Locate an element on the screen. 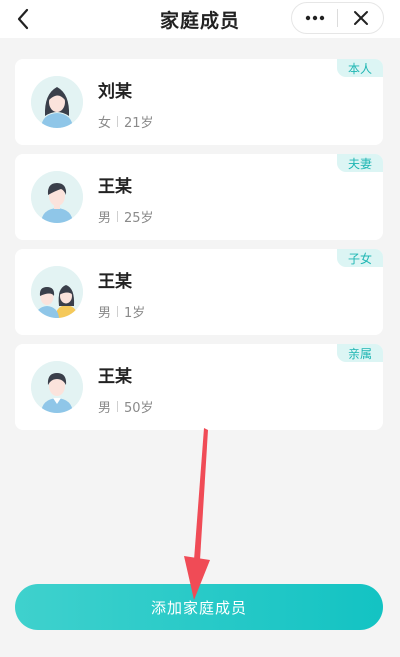  member-card: 王某 男 1岁 子女 is located at coordinates (199, 292).